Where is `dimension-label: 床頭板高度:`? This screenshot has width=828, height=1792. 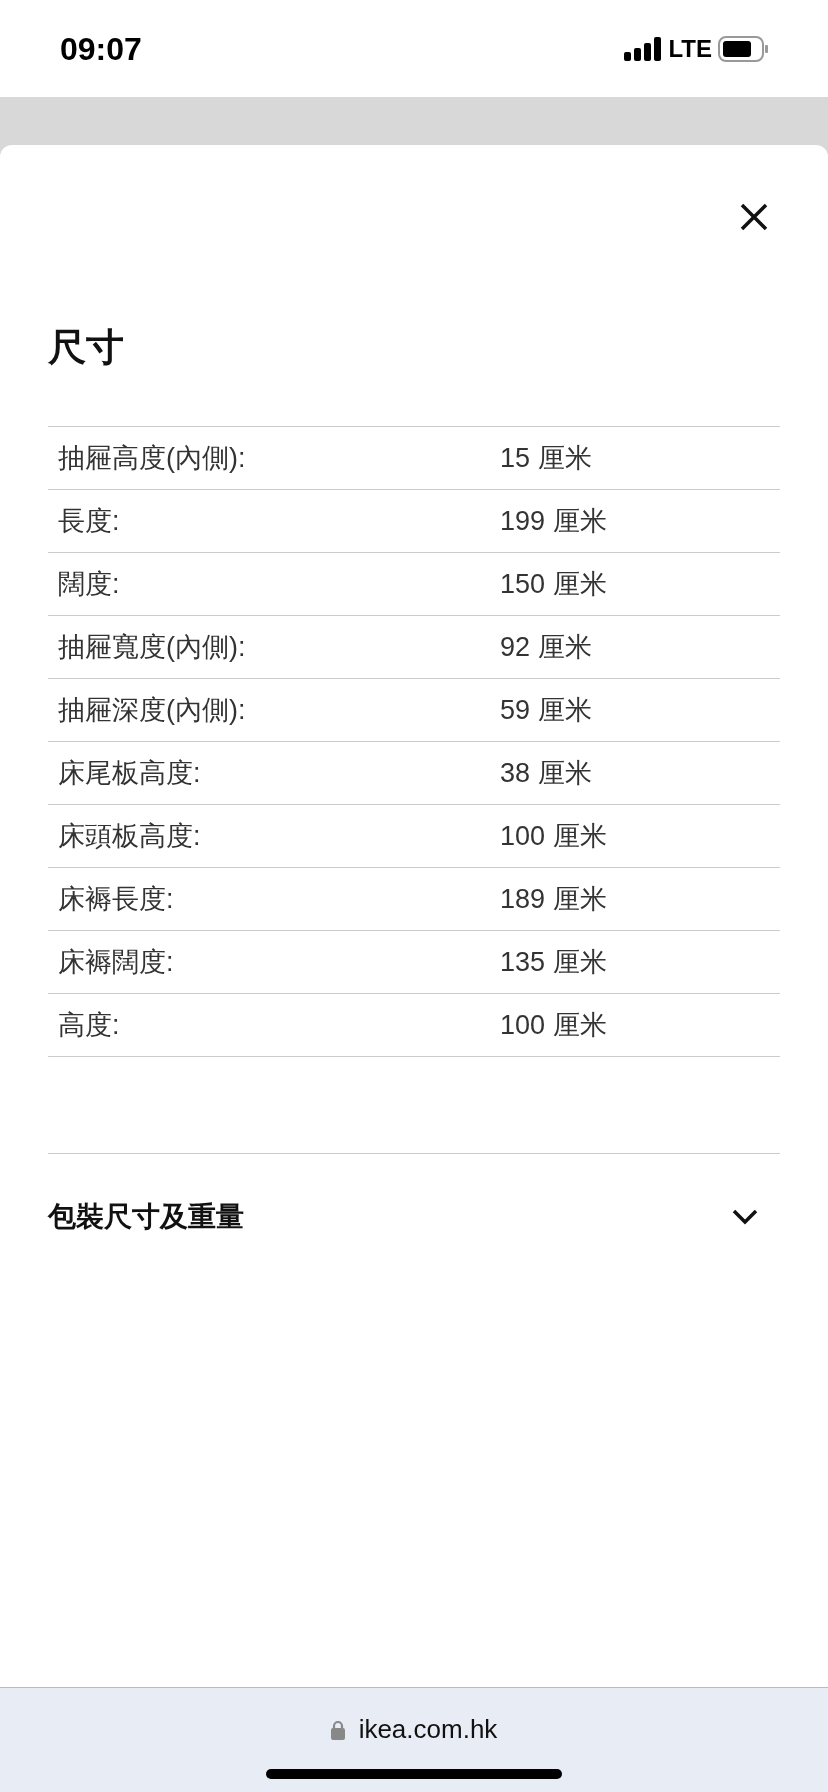
dimension-label: 床頭板高度: is located at coordinates (129, 836).